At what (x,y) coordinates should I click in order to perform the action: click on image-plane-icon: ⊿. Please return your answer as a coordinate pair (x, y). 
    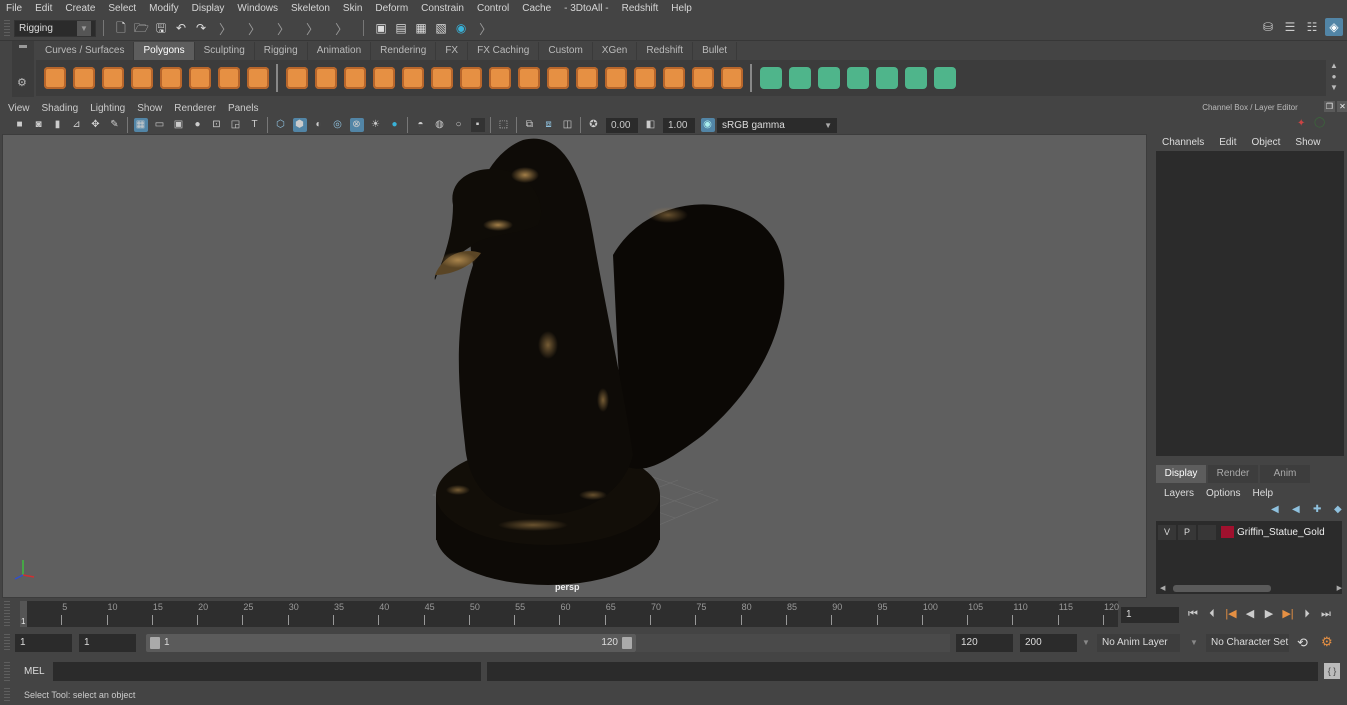
    Looking at the image, I should click on (77, 125).